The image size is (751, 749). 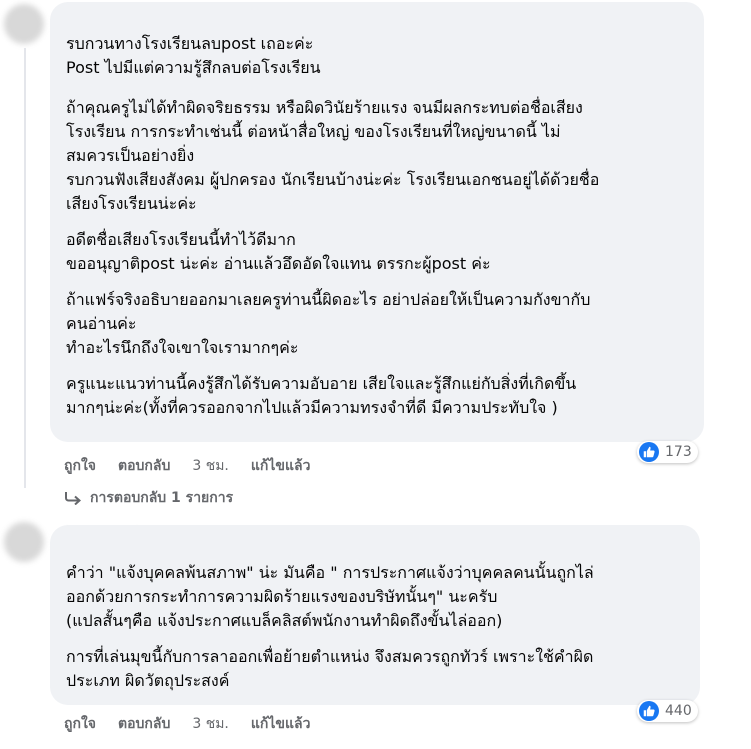 What do you see at coordinates (667, 711) in the screenshot?
I see `reaction-count: 440` at bounding box center [667, 711].